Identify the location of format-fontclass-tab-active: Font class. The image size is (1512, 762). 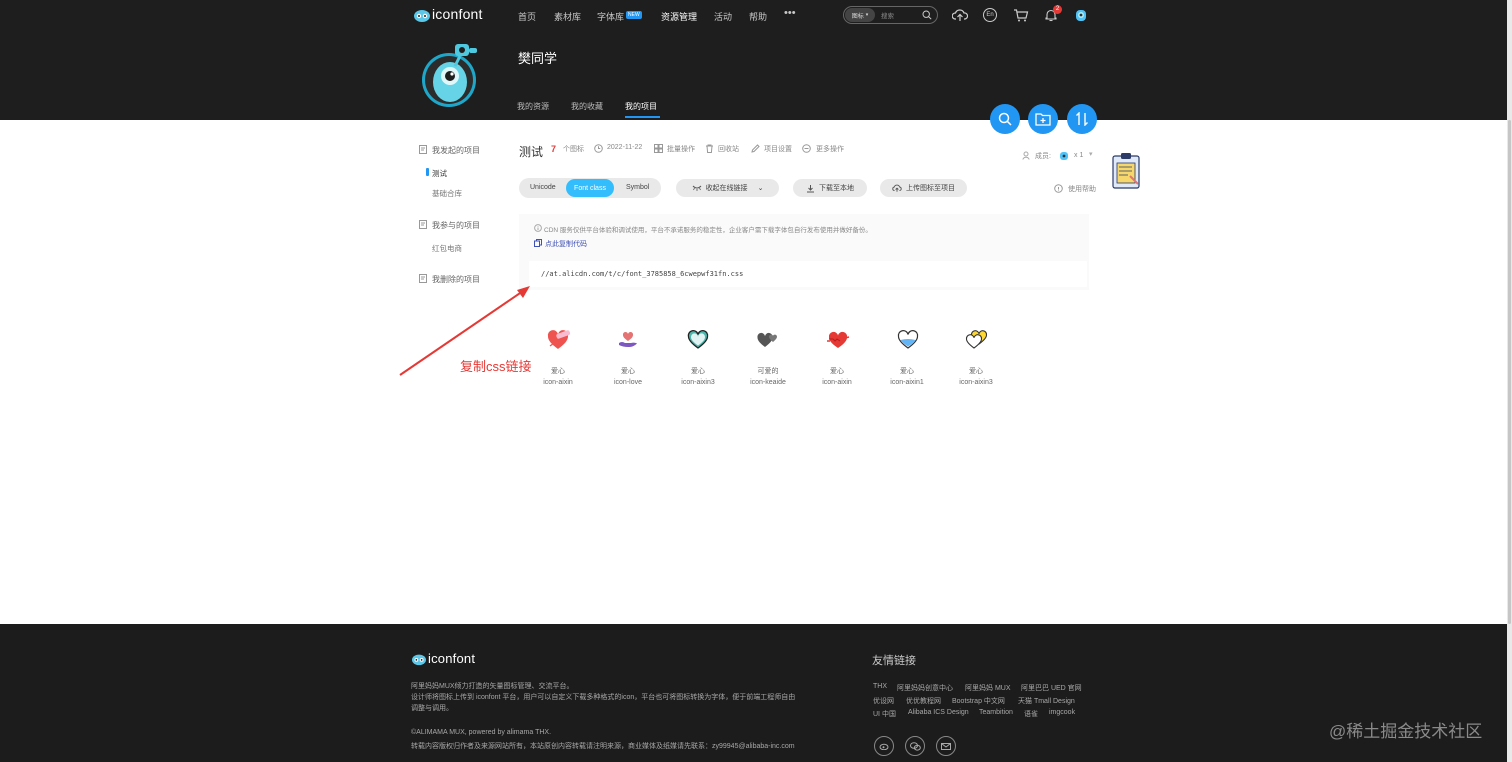
(590, 188).